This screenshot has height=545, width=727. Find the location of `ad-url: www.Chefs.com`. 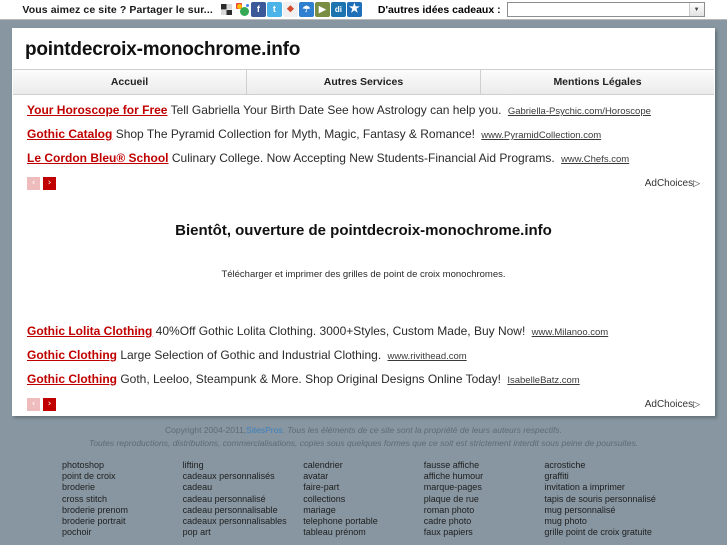

ad-url: www.Chefs.com is located at coordinates (595, 159).